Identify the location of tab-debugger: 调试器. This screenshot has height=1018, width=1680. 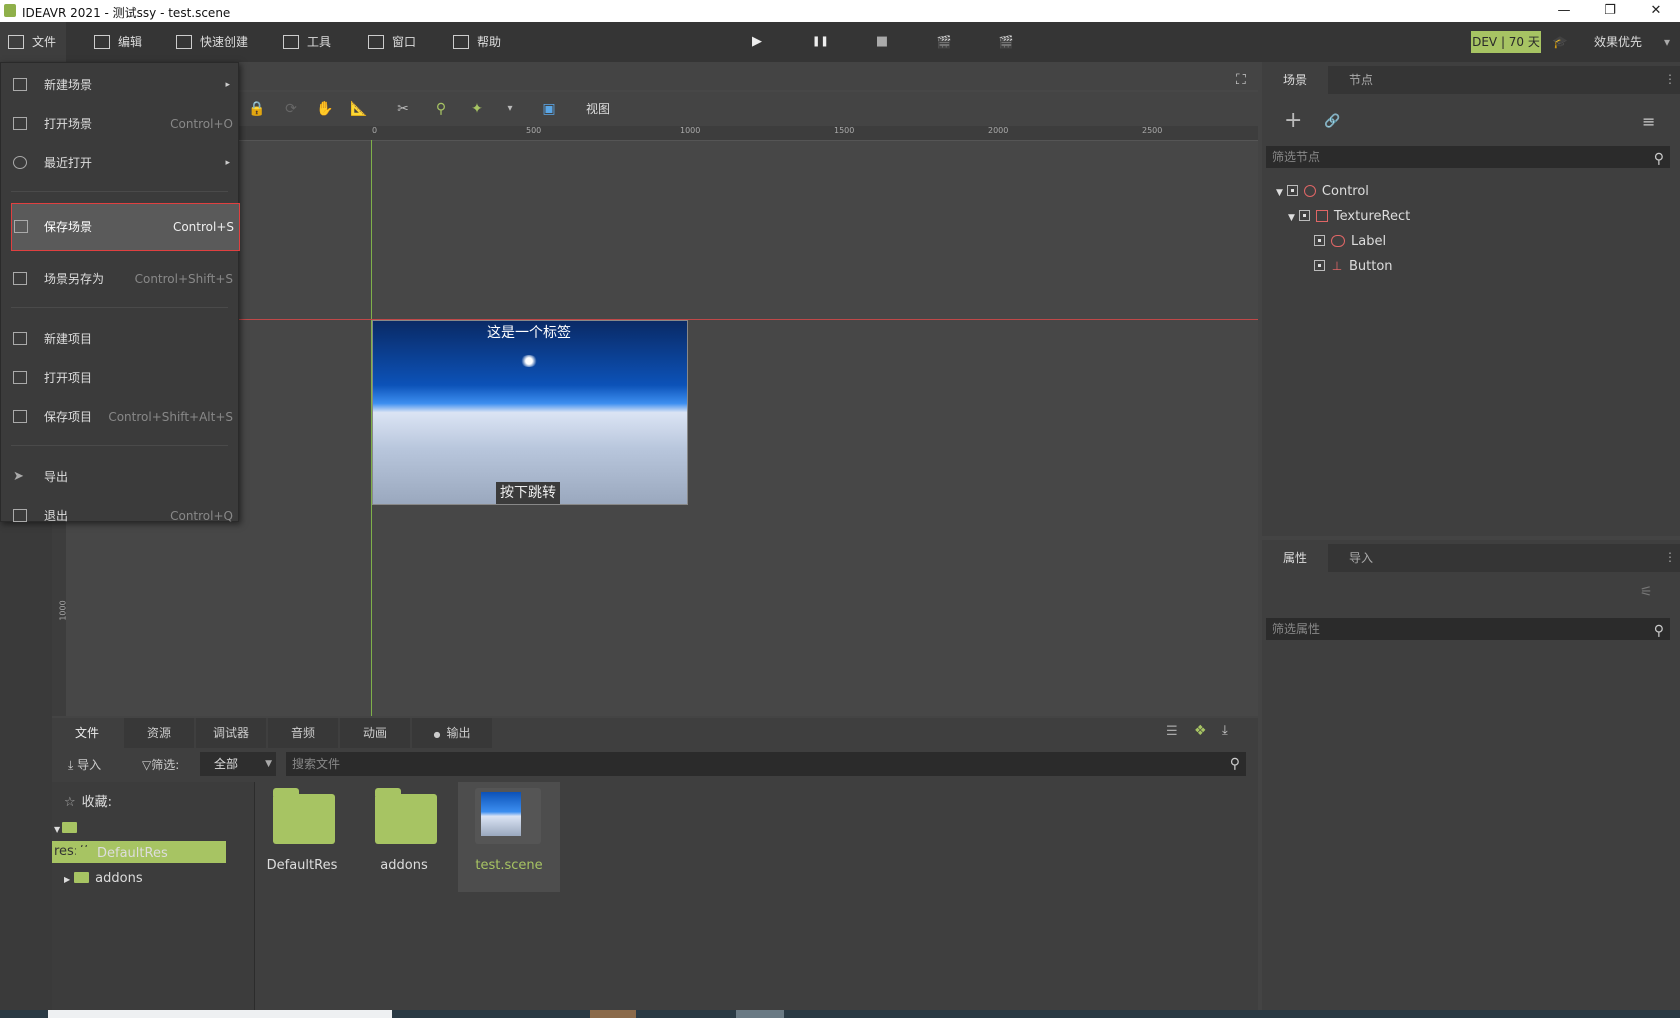
(231, 733).